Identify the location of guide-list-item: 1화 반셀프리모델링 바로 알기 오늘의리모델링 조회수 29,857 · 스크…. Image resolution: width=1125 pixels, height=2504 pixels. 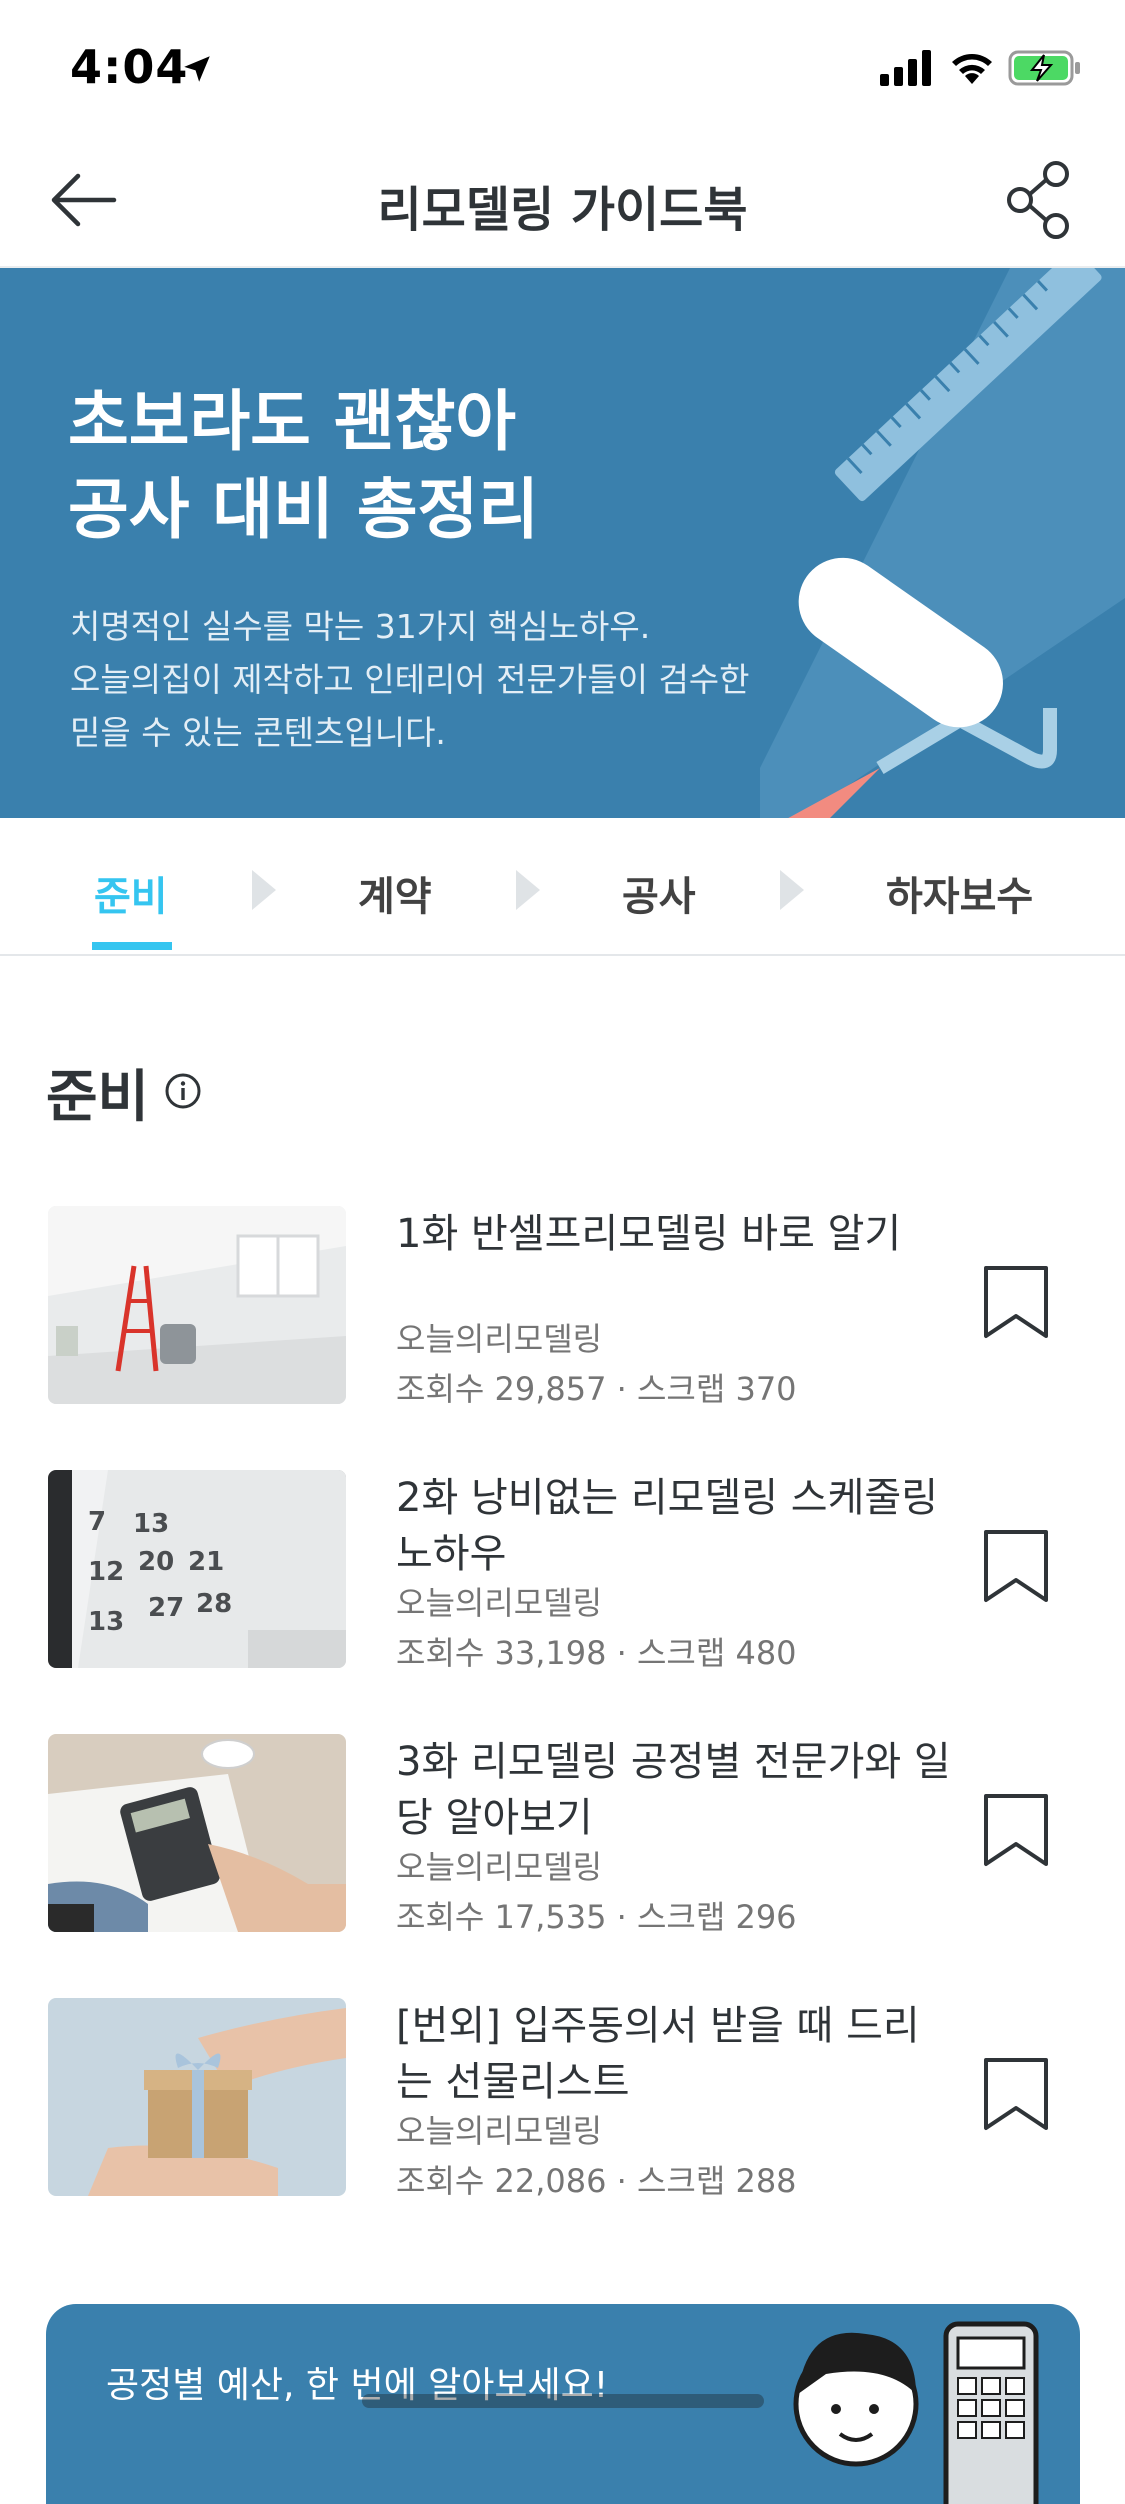
(562, 1307).